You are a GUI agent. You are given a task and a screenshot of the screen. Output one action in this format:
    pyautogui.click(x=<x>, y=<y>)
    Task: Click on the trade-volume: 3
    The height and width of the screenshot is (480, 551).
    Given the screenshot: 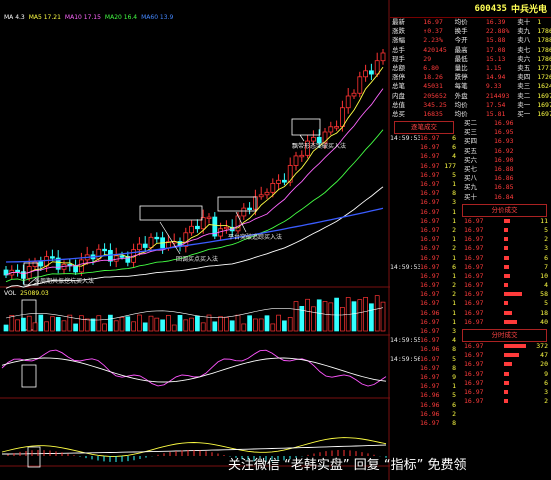 What is the action you would take?
    pyautogui.click(x=454, y=331)
    